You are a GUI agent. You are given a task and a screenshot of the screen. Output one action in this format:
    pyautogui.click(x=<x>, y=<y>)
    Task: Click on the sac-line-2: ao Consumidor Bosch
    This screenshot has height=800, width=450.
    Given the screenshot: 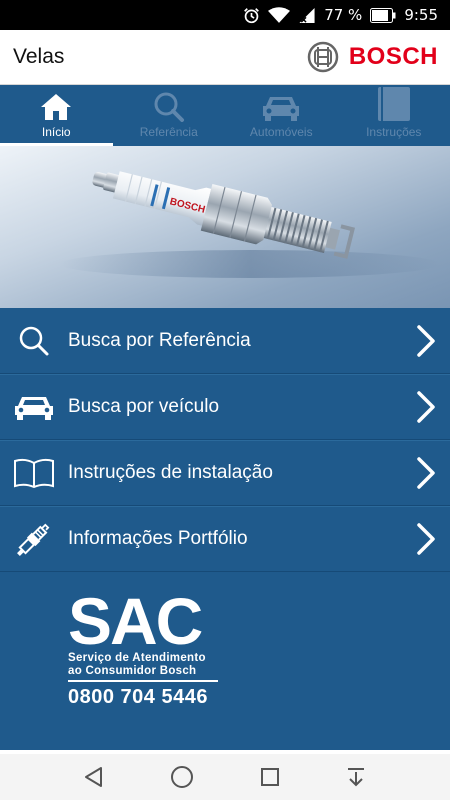 What is the action you would take?
    pyautogui.click(x=132, y=671)
    